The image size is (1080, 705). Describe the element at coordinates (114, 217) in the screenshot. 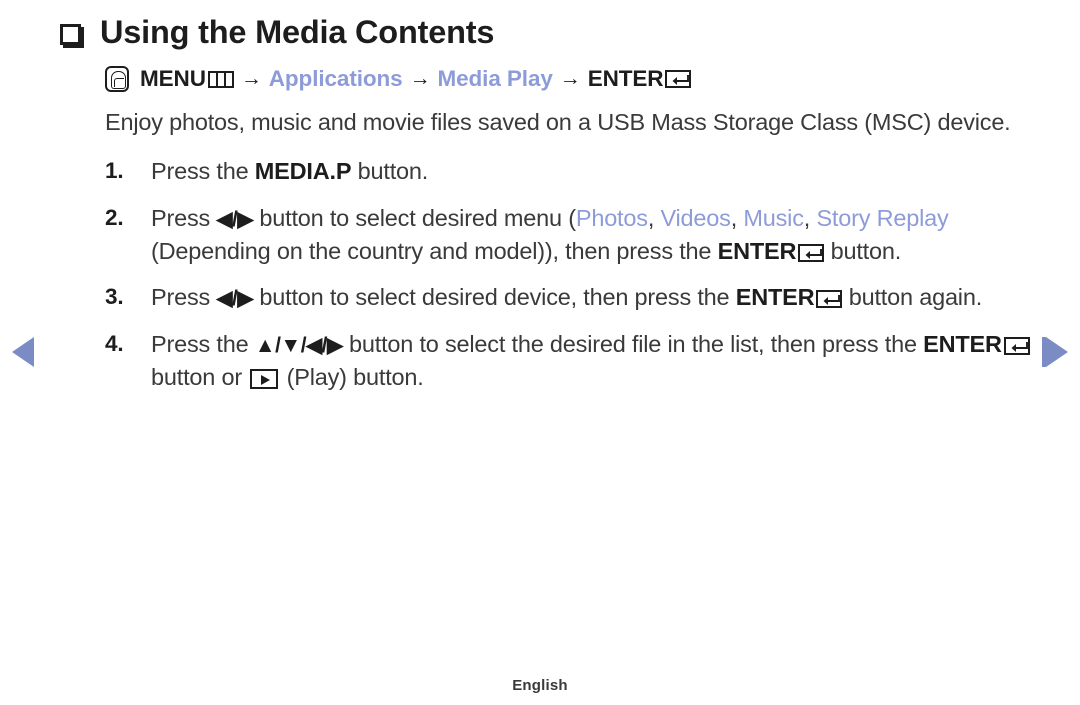

I see `step-number: 2.` at that location.